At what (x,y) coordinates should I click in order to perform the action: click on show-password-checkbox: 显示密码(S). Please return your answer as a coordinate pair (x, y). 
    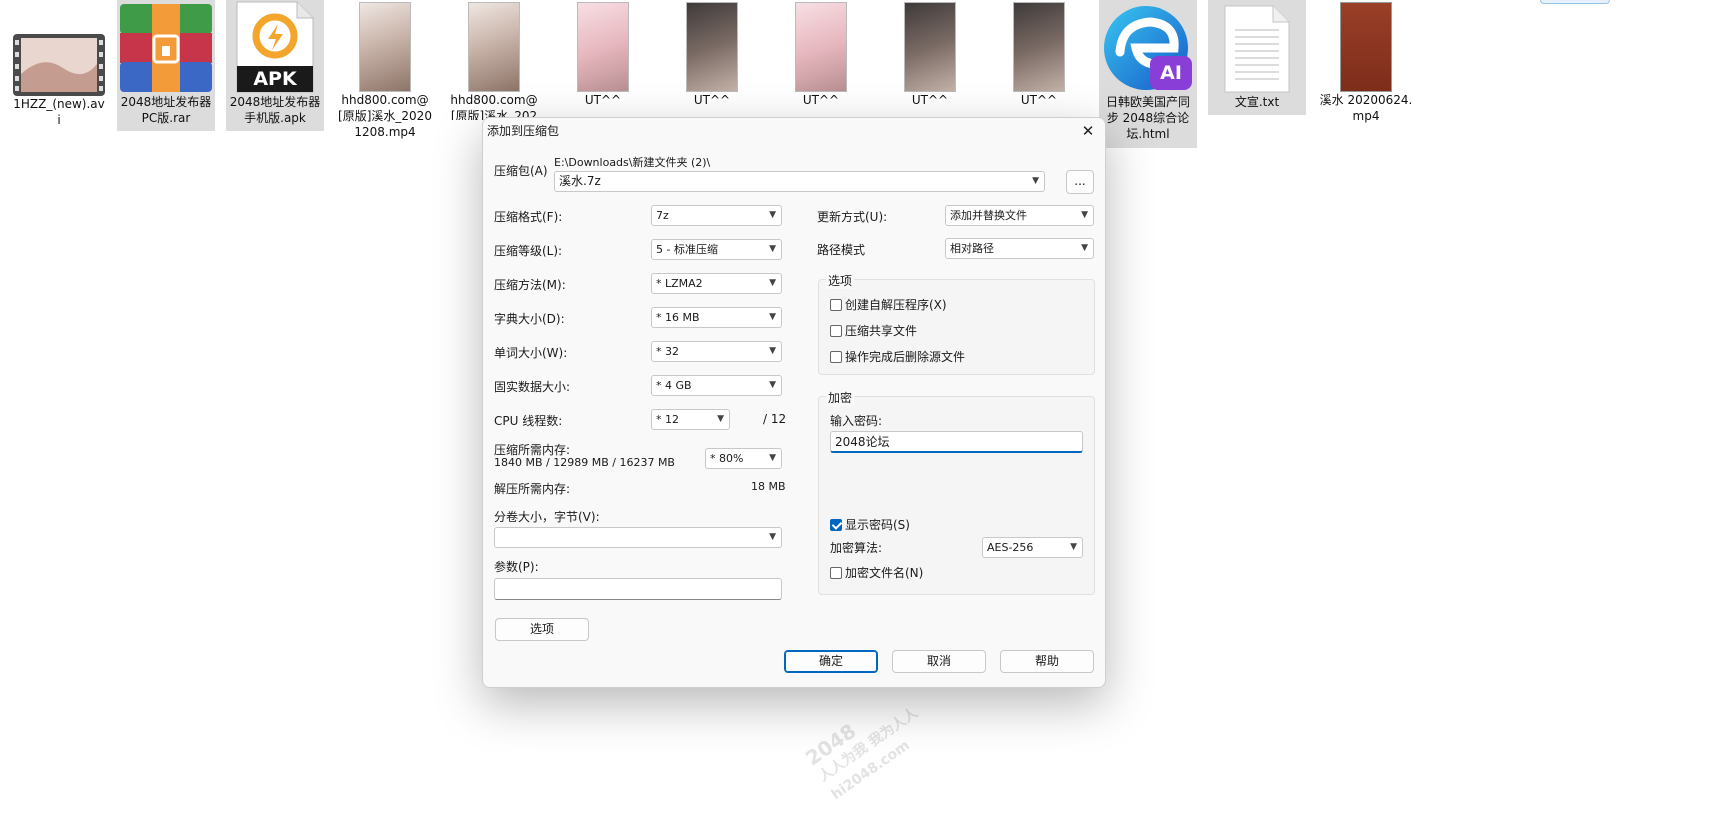
    Looking at the image, I should click on (870, 524).